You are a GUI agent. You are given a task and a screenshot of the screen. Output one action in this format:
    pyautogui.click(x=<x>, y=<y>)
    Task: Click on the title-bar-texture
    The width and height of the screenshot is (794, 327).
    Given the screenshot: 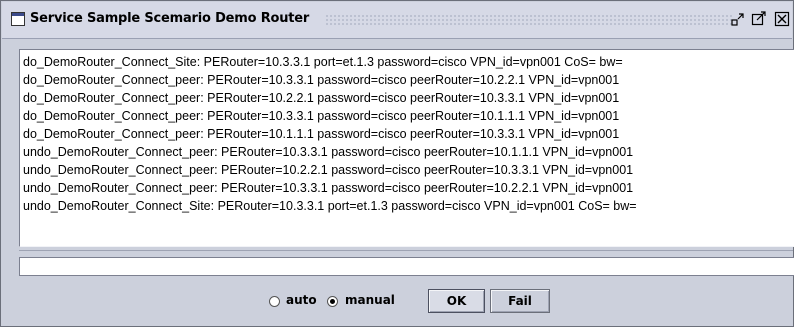 What is the action you would take?
    pyautogui.click(x=528, y=20)
    